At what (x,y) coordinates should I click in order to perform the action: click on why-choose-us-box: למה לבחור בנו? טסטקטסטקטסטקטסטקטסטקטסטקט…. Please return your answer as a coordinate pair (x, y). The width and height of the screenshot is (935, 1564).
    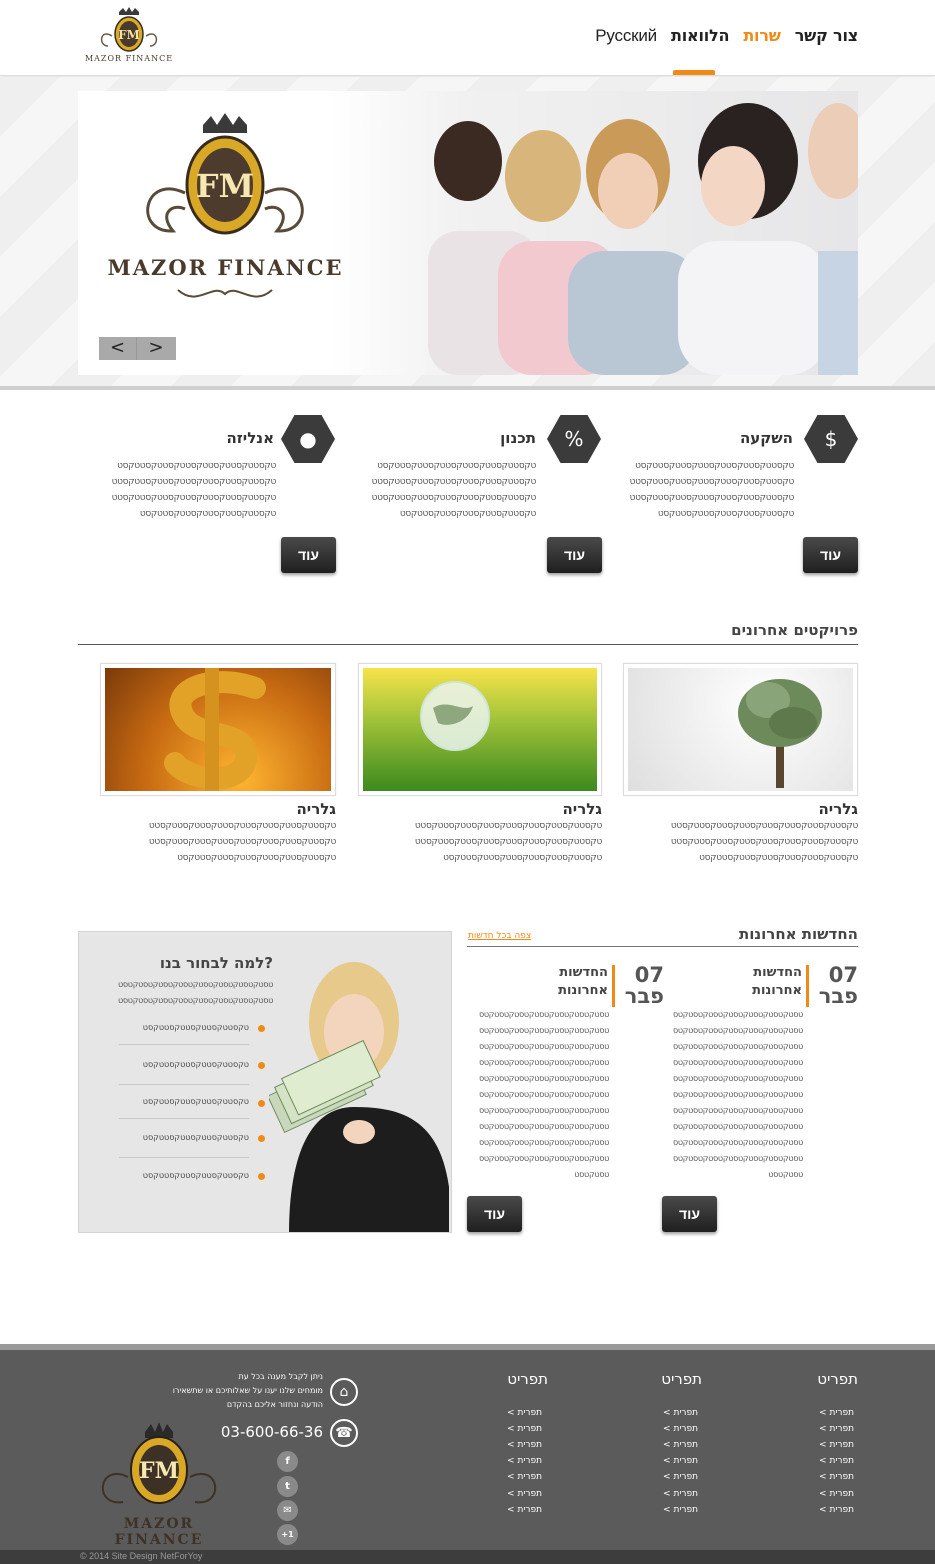
    Looking at the image, I should click on (265, 1082).